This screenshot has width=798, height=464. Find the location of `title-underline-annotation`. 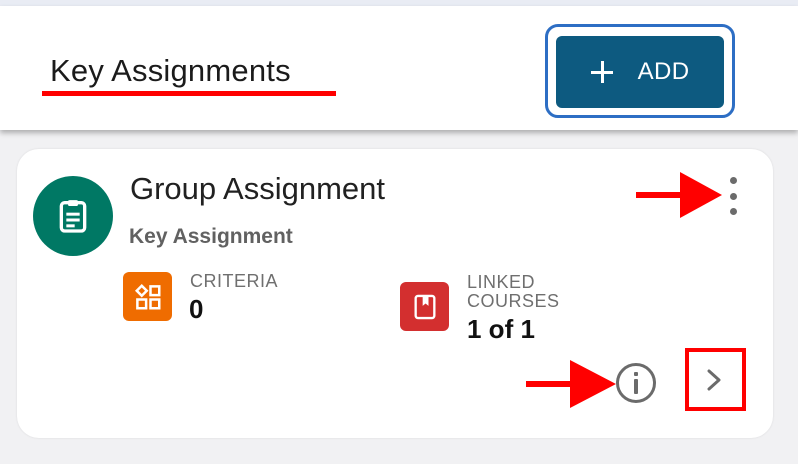

title-underline-annotation is located at coordinates (189, 93).